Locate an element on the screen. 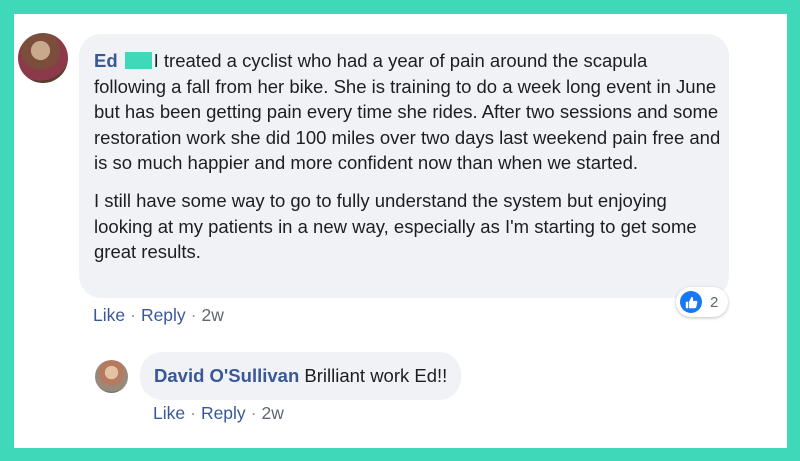 The width and height of the screenshot is (800, 461). reaction-count: 2 is located at coordinates (714, 302).